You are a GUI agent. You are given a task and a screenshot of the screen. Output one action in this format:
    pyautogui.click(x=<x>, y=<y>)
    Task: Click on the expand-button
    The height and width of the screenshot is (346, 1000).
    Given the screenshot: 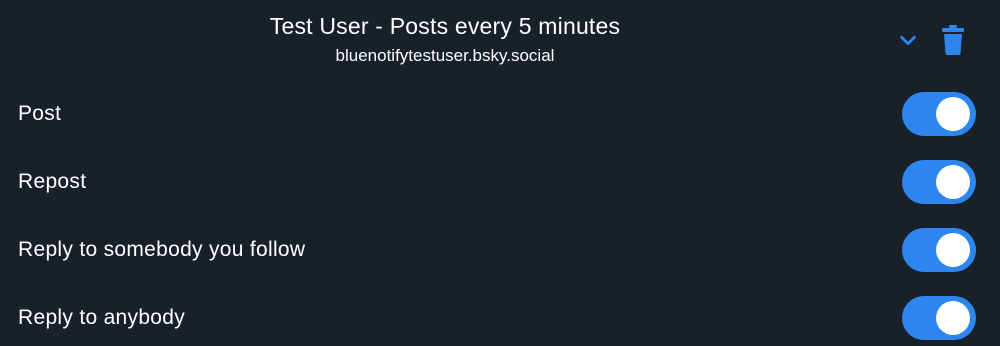 What is the action you would take?
    pyautogui.click(x=908, y=40)
    